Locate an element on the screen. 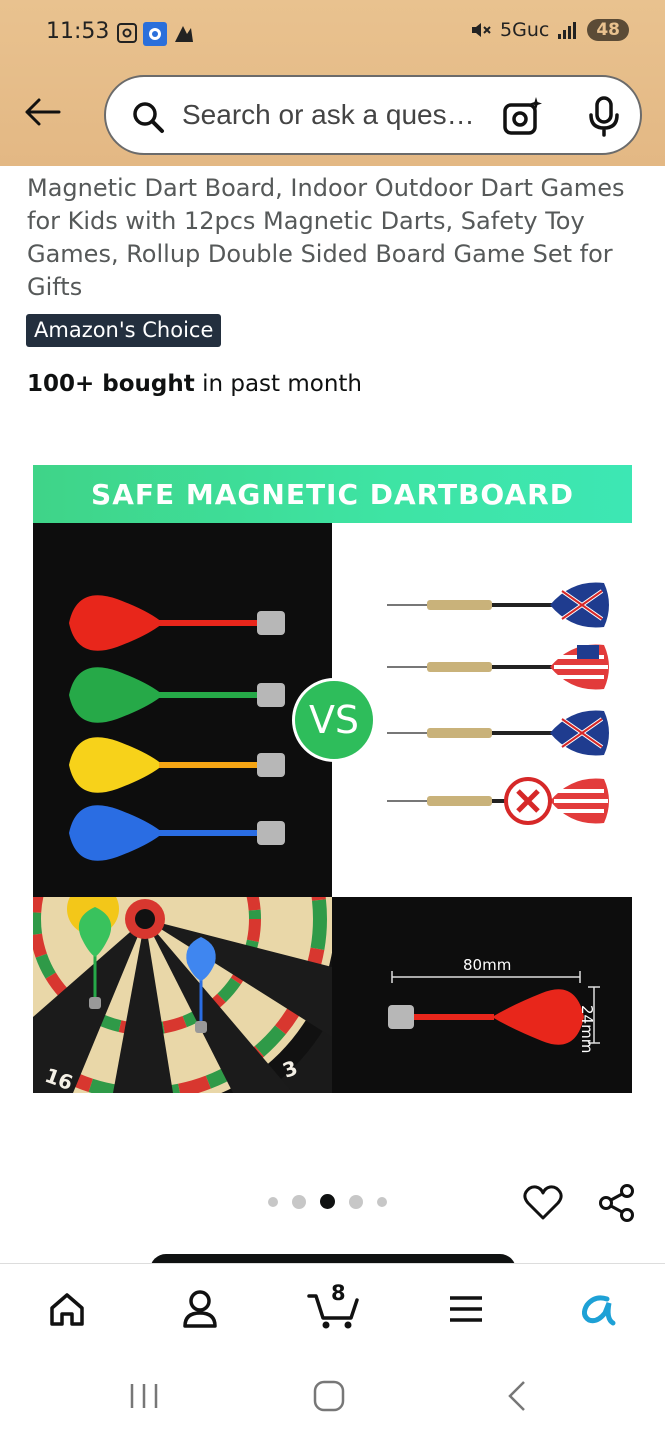 This screenshot has height=1440, width=665. back-button is located at coordinates (42, 112).